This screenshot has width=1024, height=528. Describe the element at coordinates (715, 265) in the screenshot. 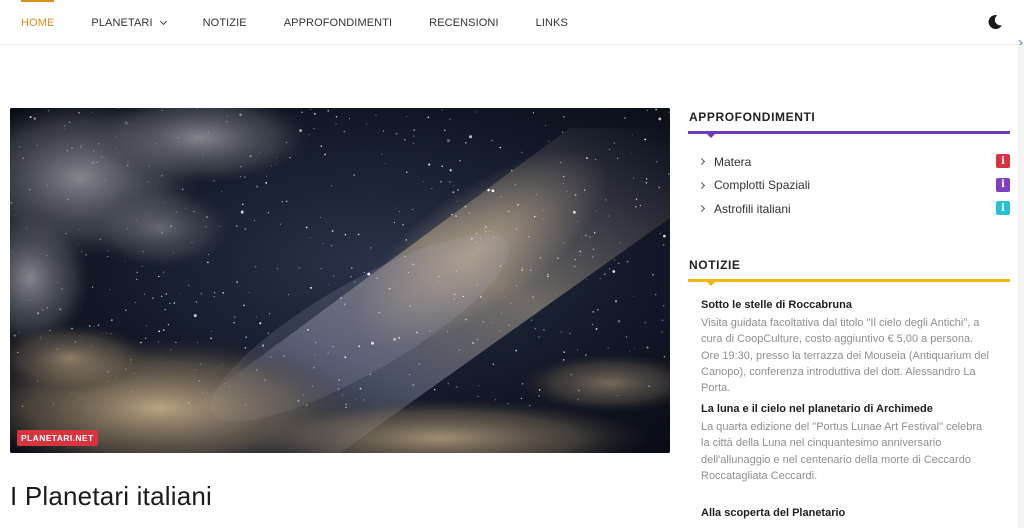

I see `notizie-widget-title: NOTIZIE` at that location.